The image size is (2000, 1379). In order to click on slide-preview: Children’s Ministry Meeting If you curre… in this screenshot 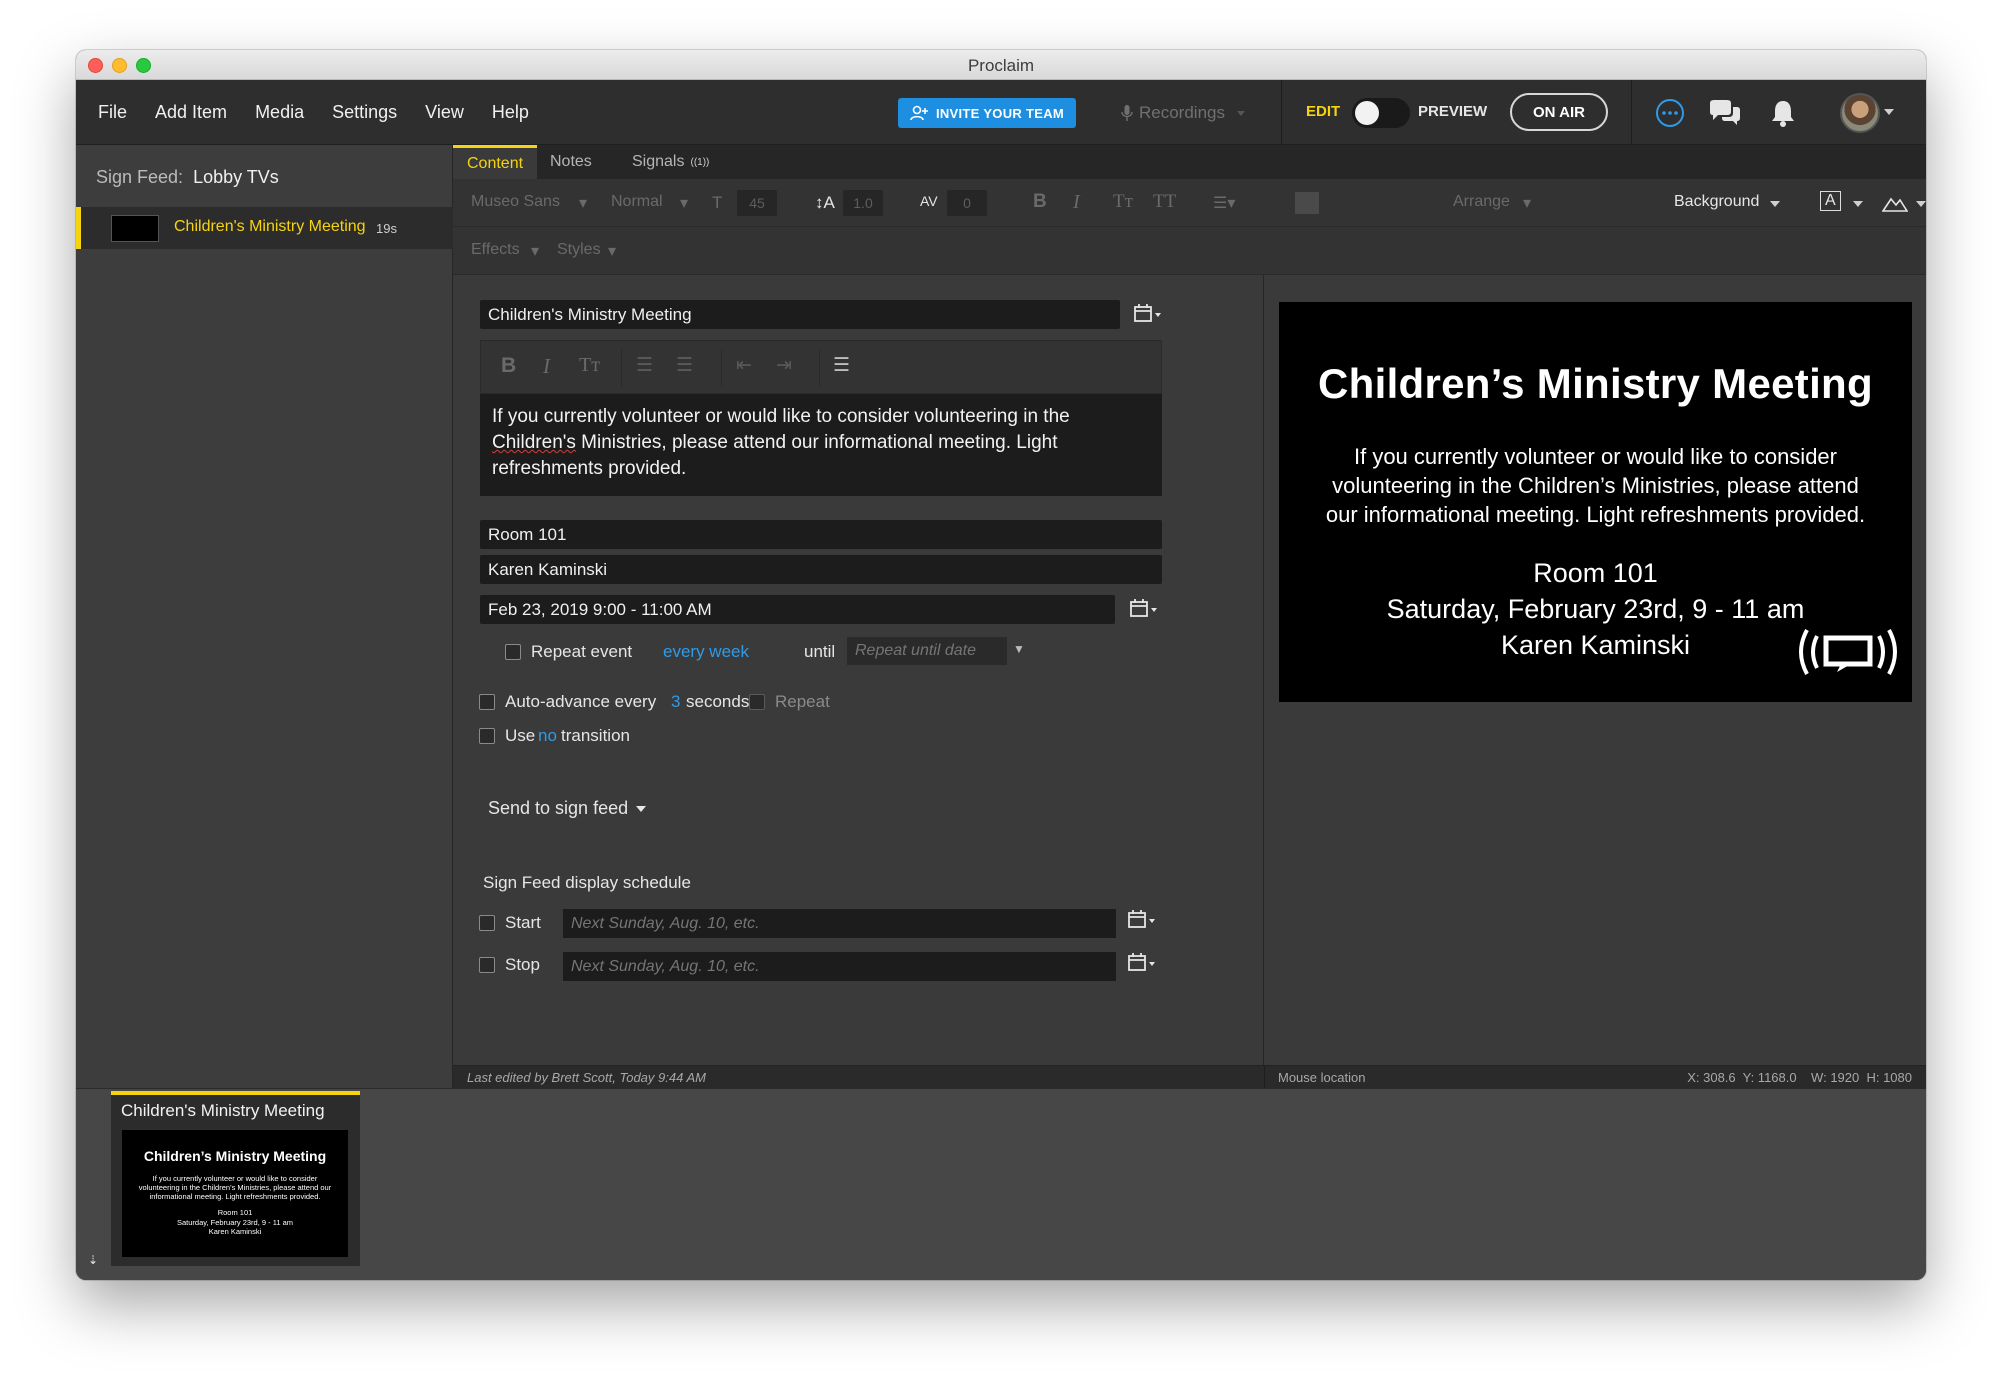, I will do `click(1595, 502)`.